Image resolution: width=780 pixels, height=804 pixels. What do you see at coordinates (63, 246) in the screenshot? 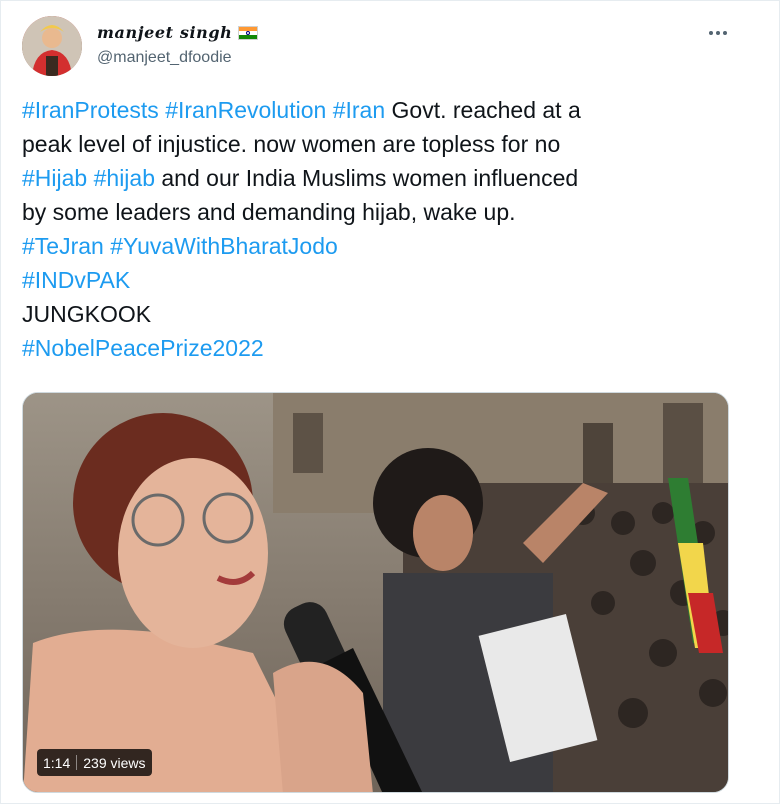
I see `hashtag-link: #TeJran` at bounding box center [63, 246].